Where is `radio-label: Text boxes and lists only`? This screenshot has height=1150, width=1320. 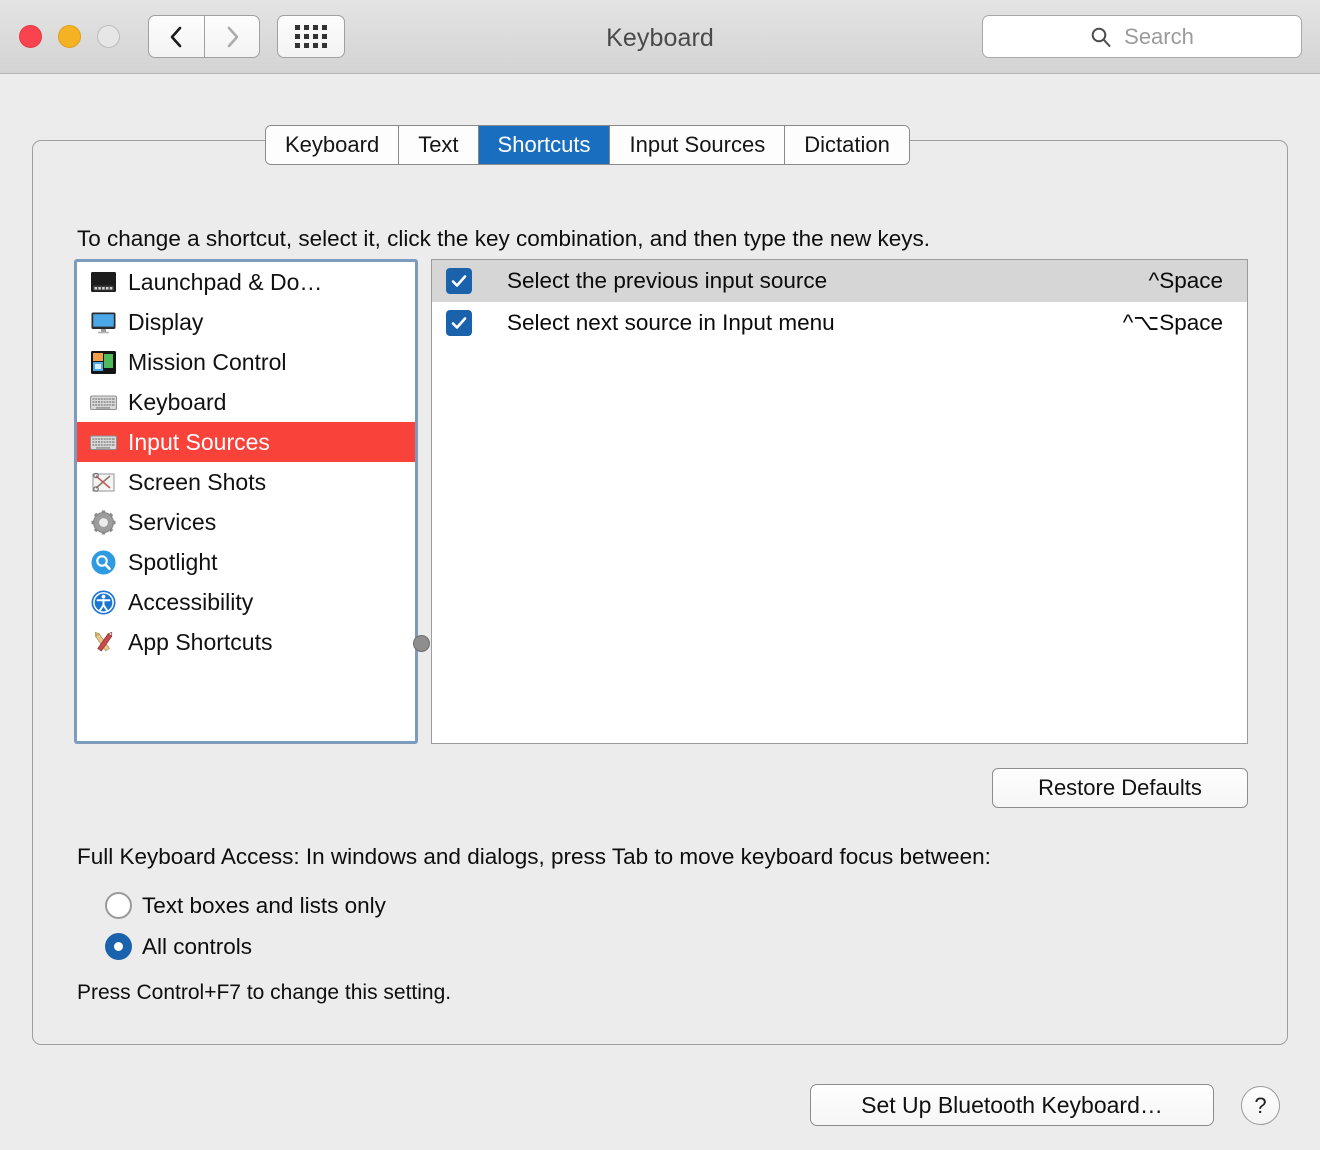 radio-label: Text boxes and lists only is located at coordinates (264, 905).